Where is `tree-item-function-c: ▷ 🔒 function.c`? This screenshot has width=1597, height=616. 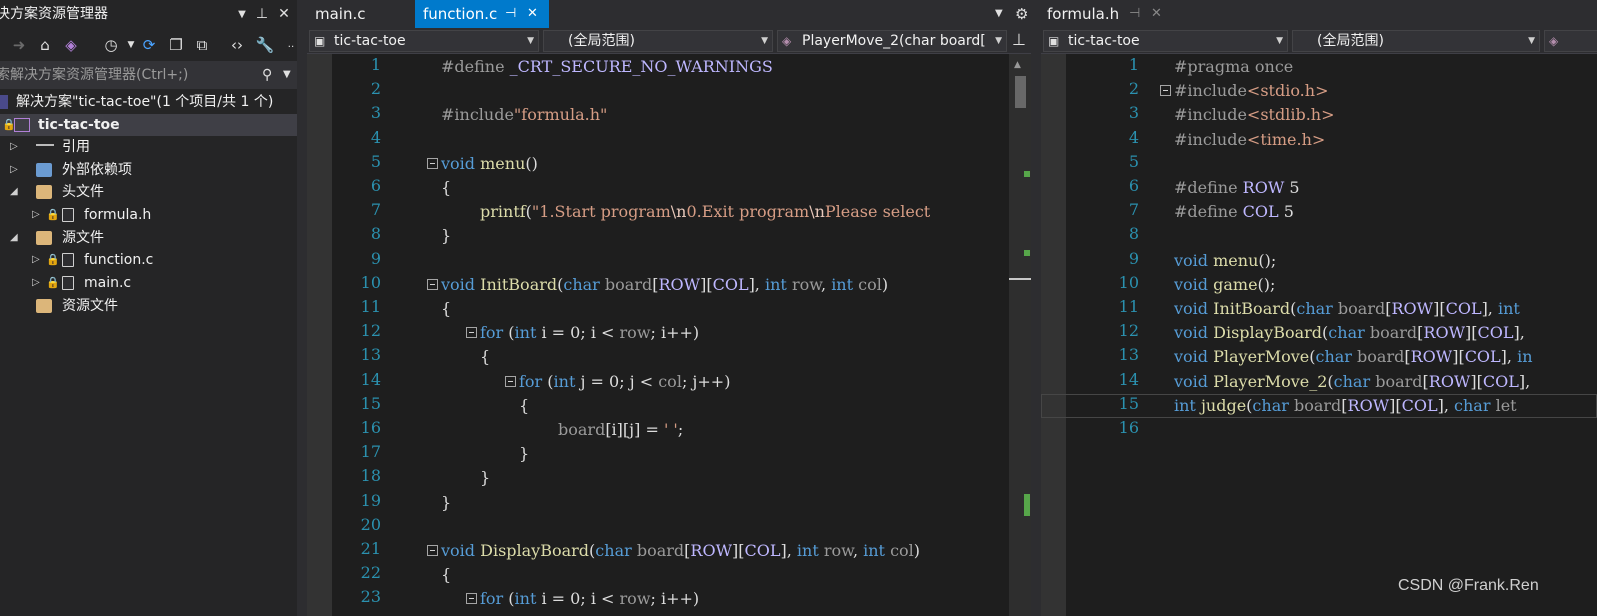
tree-item-function-c: ▷ 🔒 function.c is located at coordinates (148, 260).